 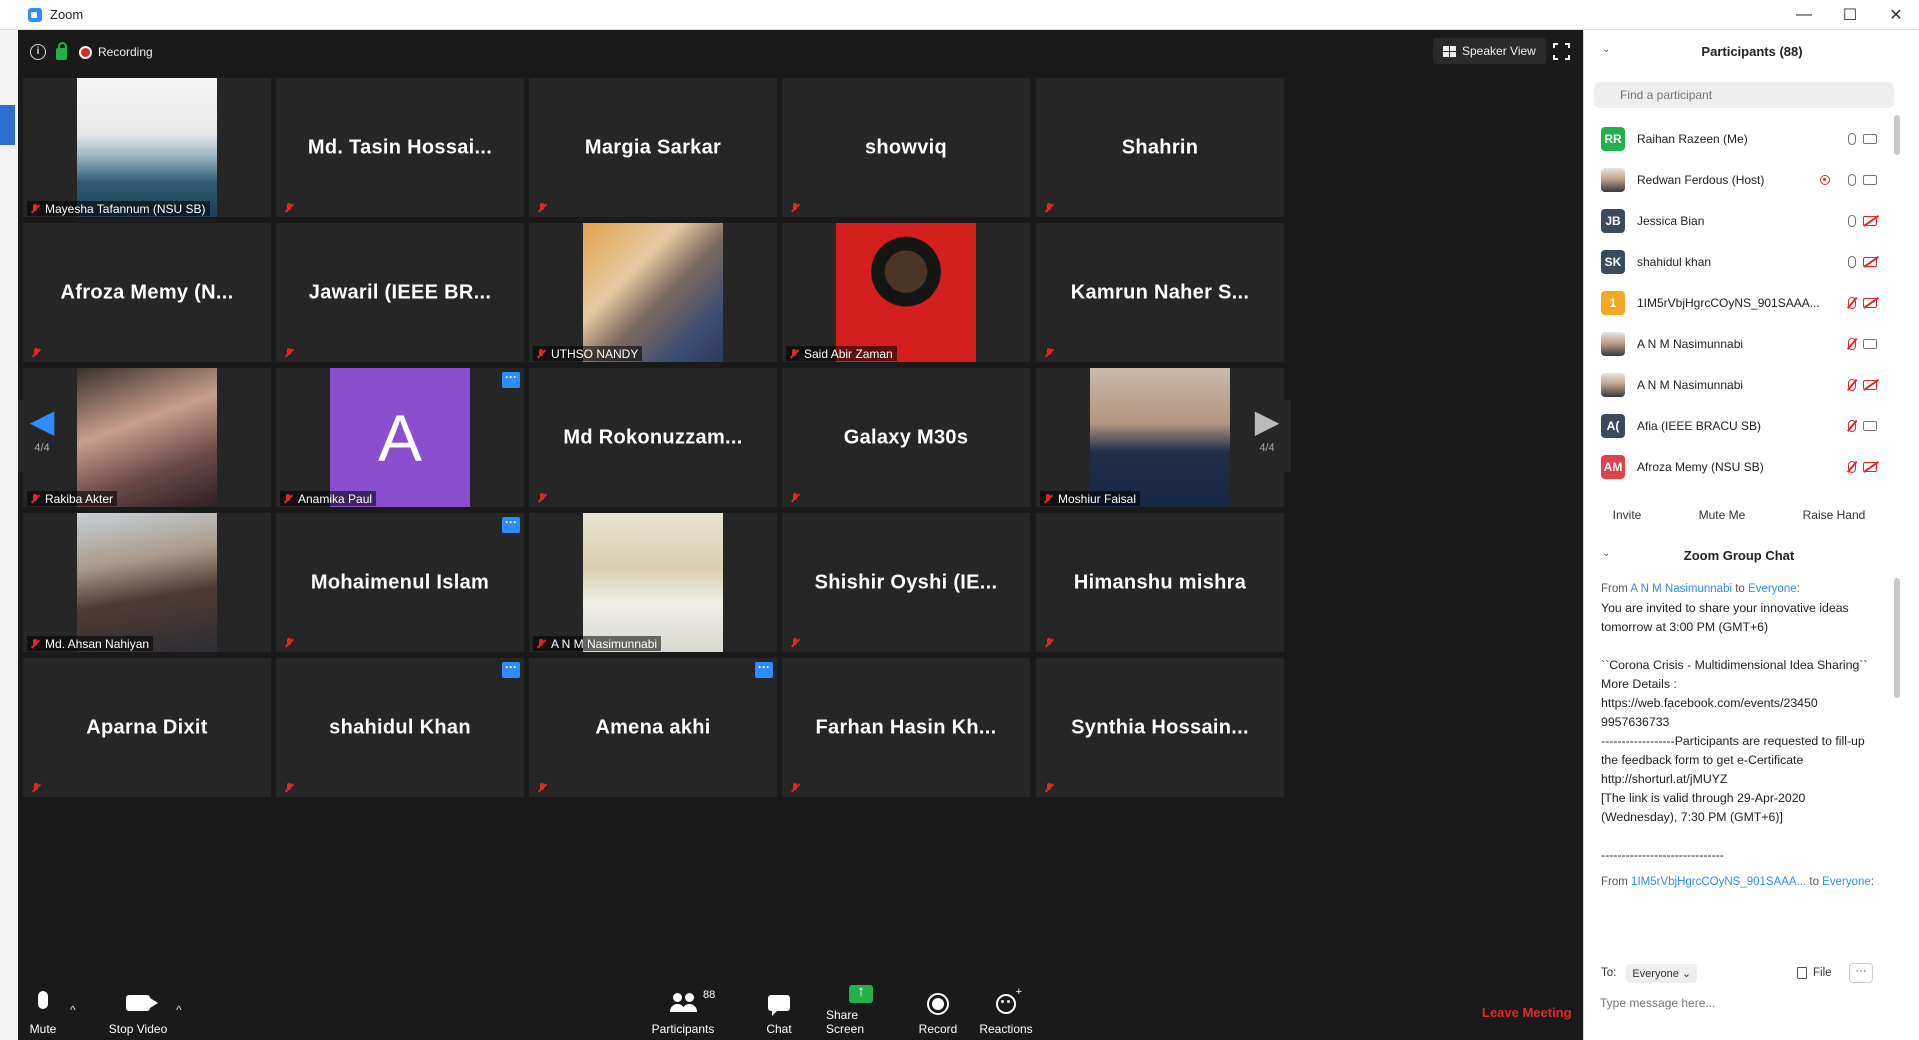 What do you see at coordinates (138, 1029) in the screenshot?
I see `stop-video-label: Stop Video` at bounding box center [138, 1029].